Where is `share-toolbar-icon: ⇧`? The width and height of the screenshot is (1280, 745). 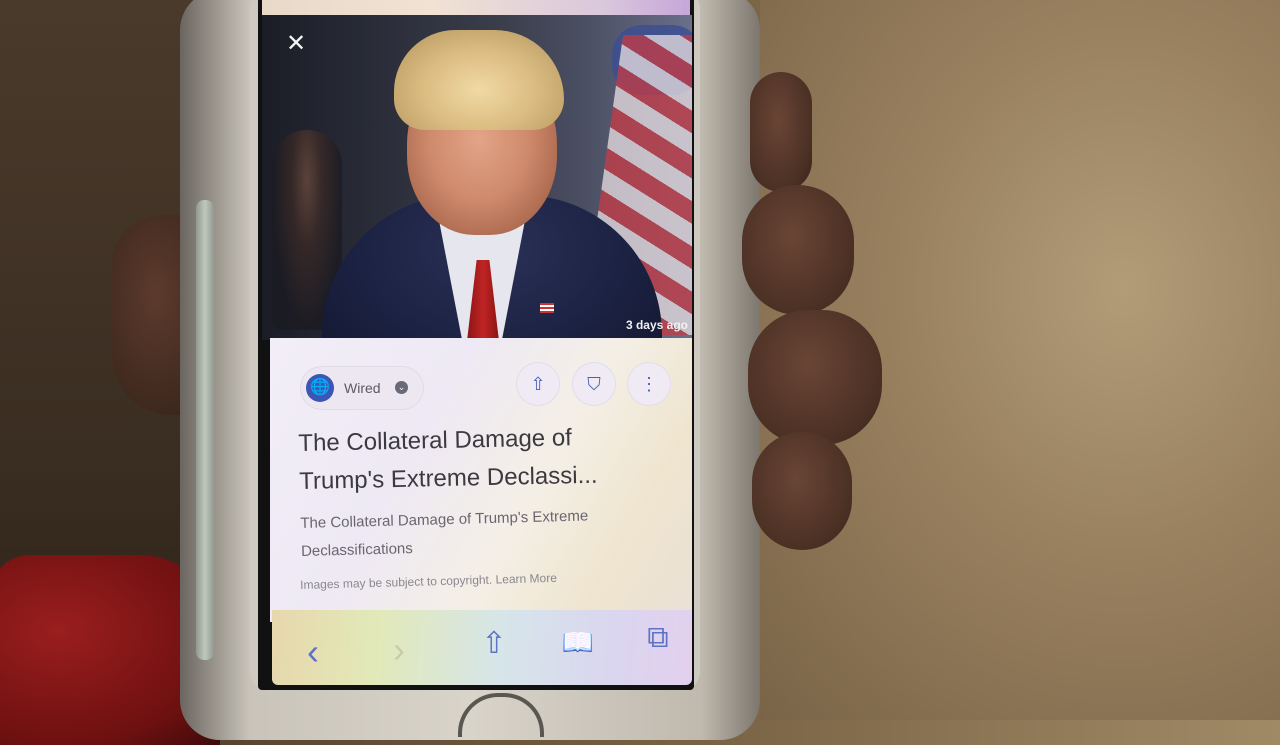
share-toolbar-icon: ⇧ is located at coordinates (494, 644).